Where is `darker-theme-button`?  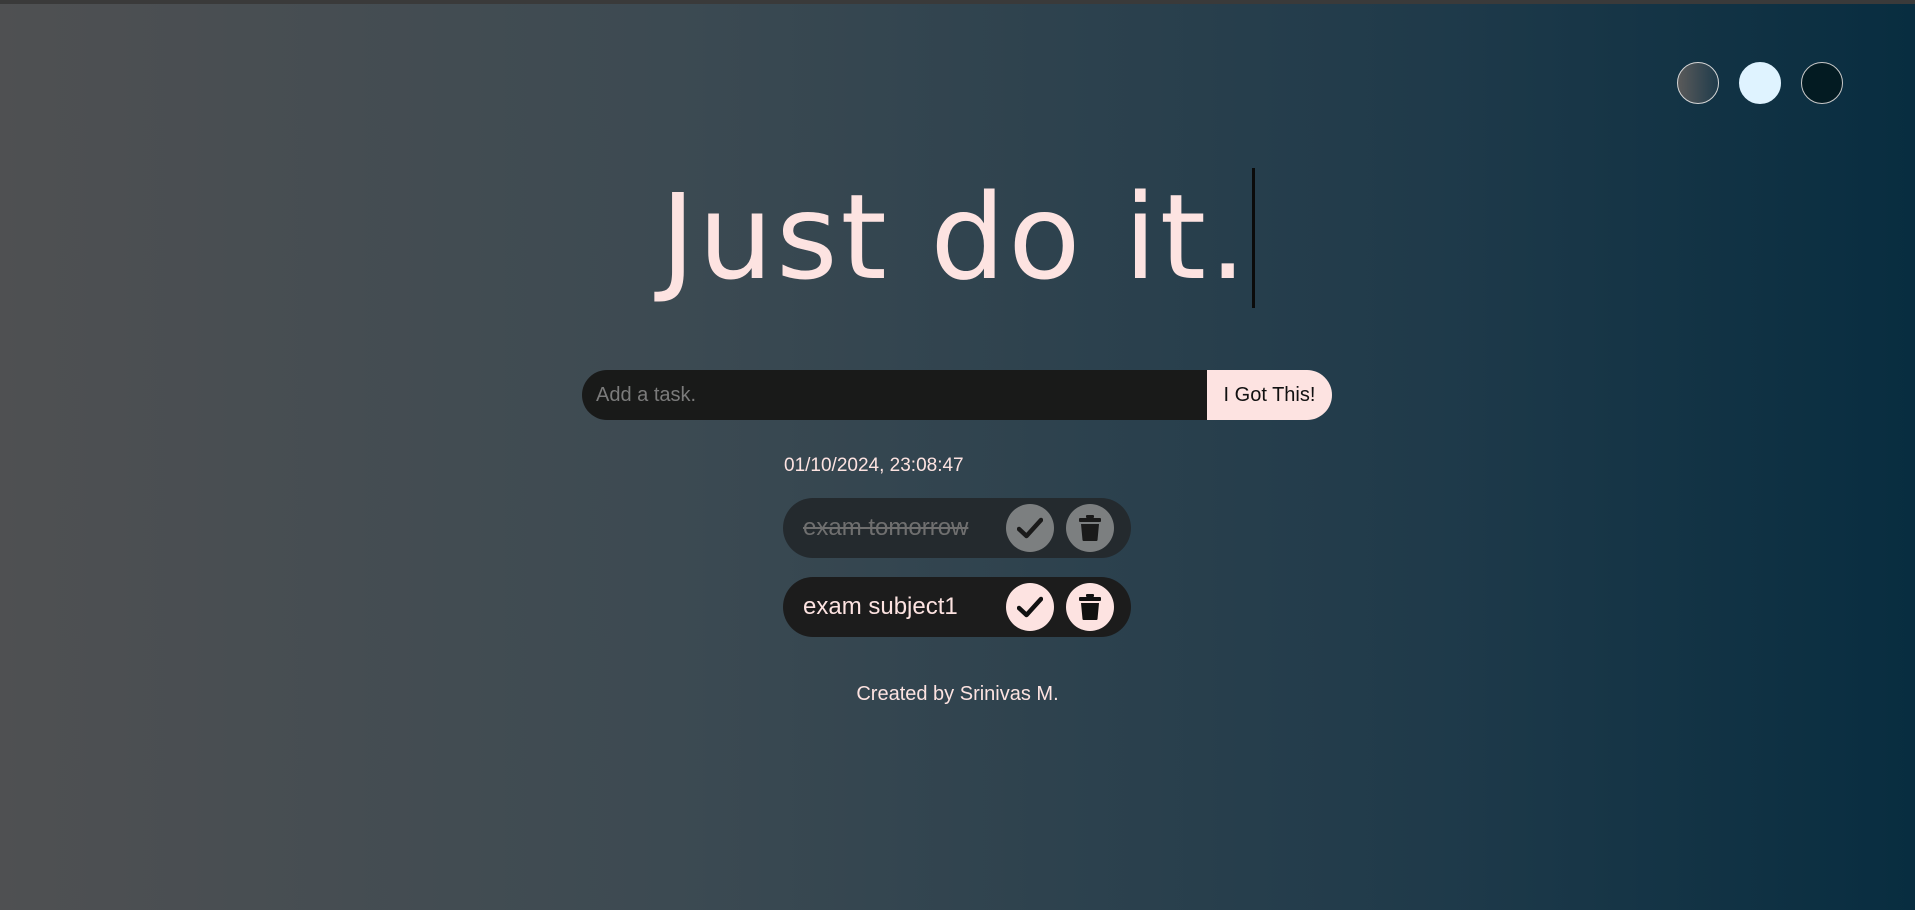
darker-theme-button is located at coordinates (1822, 83).